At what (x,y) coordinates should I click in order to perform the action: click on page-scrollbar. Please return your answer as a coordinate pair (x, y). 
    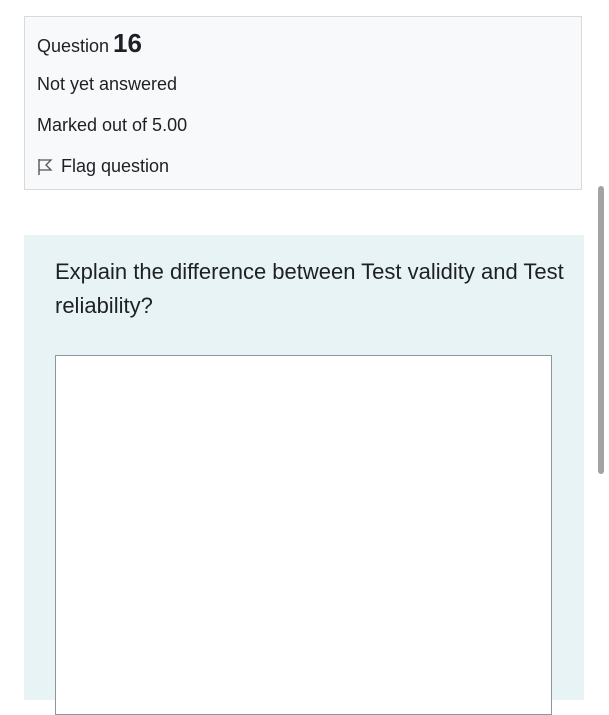
    Looking at the image, I should click on (601, 330).